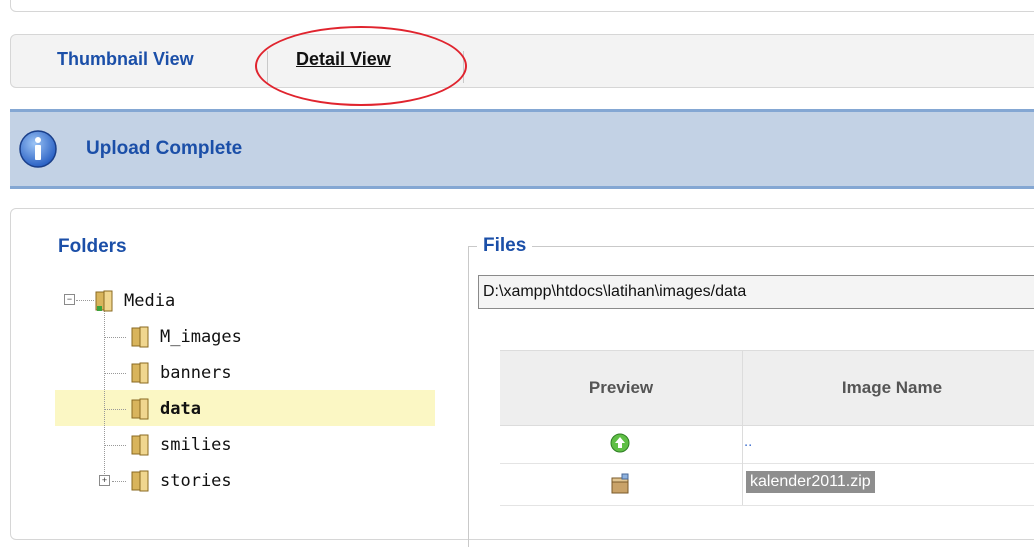  I want to click on table-row: kalender2011.zip, so click(767, 484).